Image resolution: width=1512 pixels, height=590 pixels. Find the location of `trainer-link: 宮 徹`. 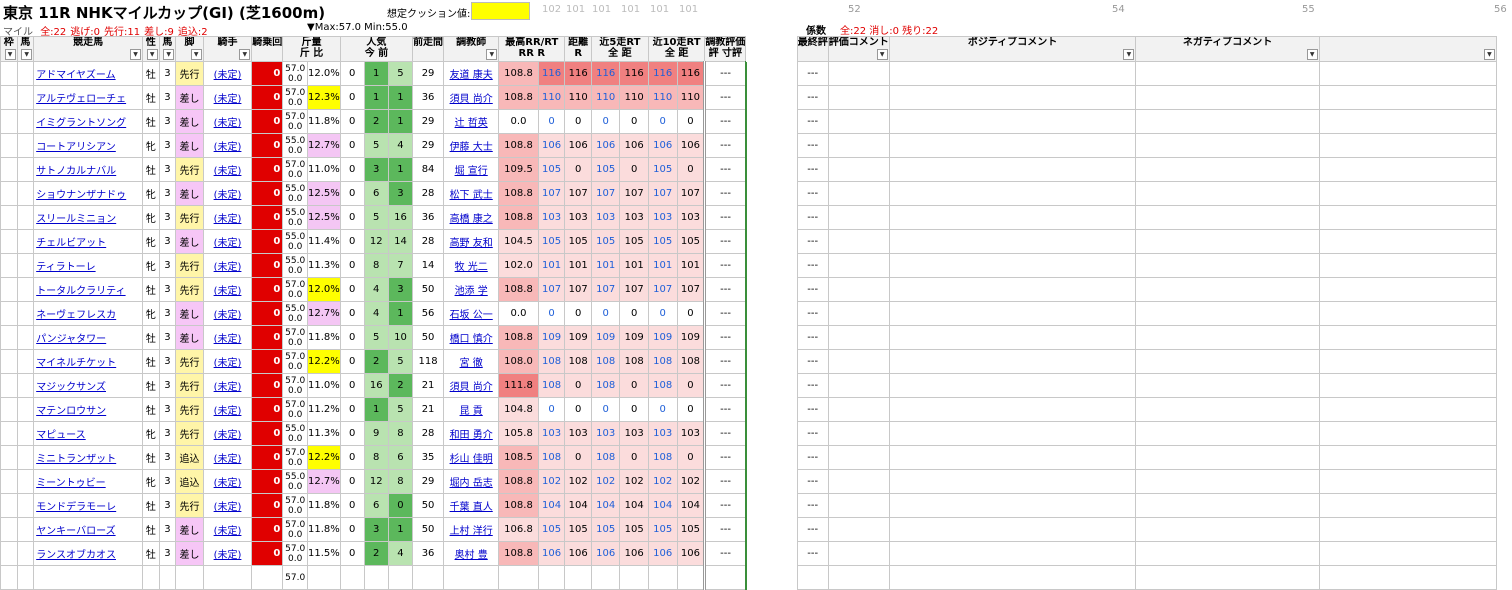

trainer-link: 宮 徹 is located at coordinates (471, 363).